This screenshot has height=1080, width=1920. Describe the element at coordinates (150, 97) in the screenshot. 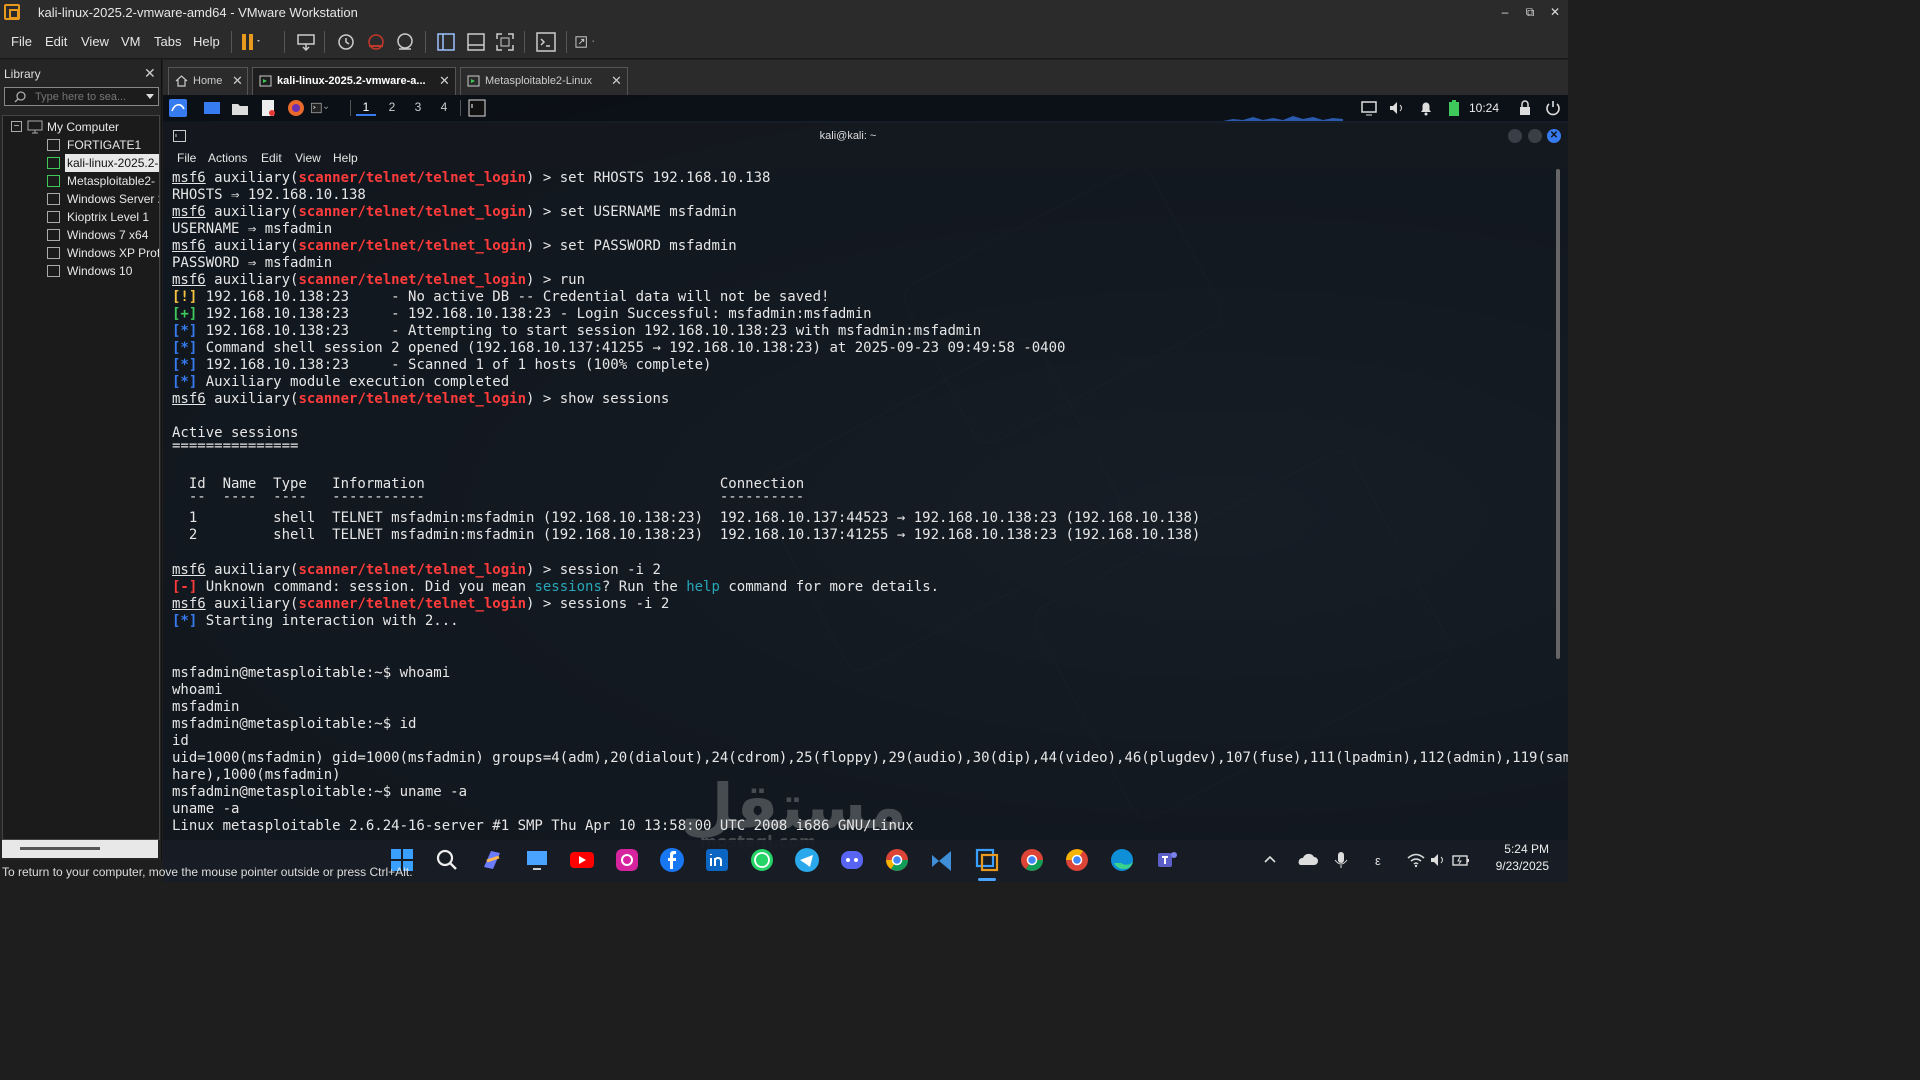

I see `chevron-down-icon` at that location.